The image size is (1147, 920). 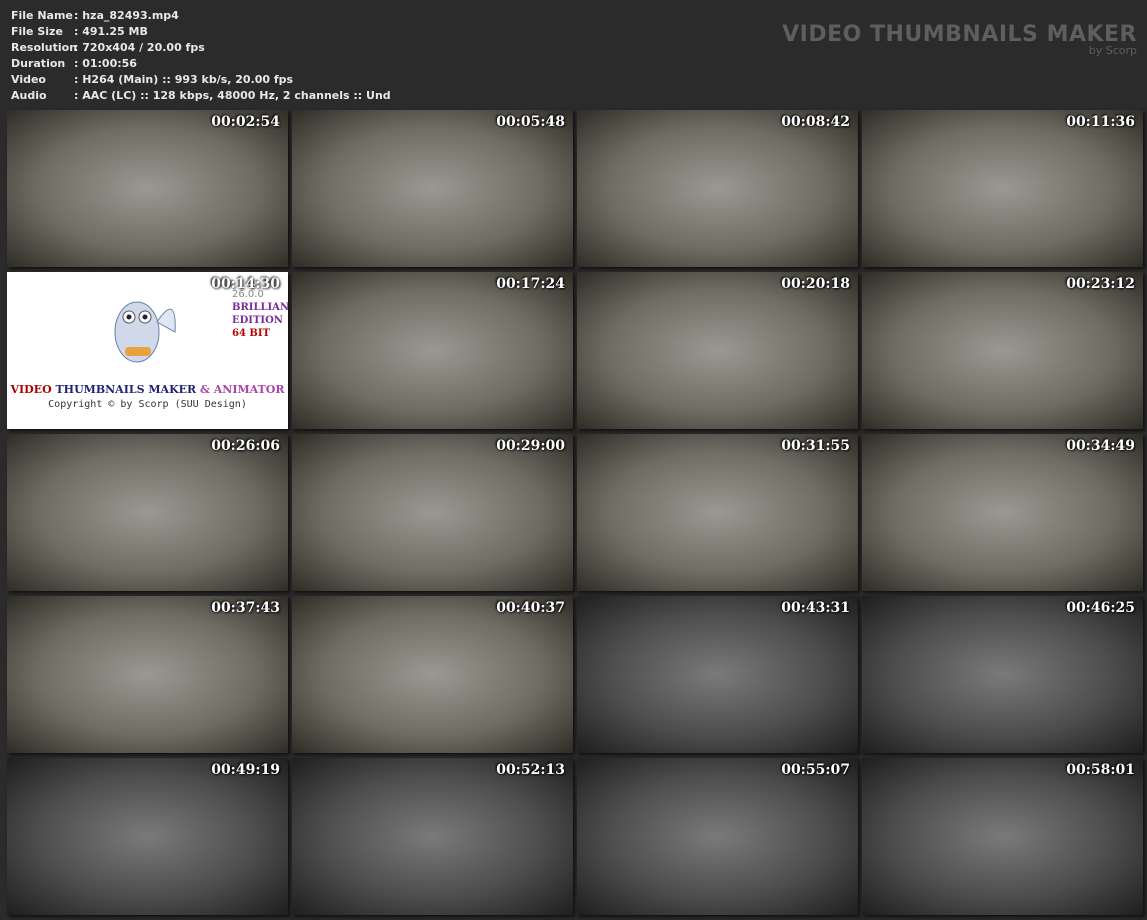 I want to click on thumbnail: 00:08:42, so click(x=717, y=188).